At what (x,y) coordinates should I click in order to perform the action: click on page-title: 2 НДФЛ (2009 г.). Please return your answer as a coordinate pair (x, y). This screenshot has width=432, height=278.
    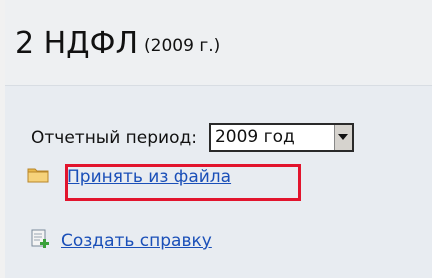
    Looking at the image, I should click on (117, 45).